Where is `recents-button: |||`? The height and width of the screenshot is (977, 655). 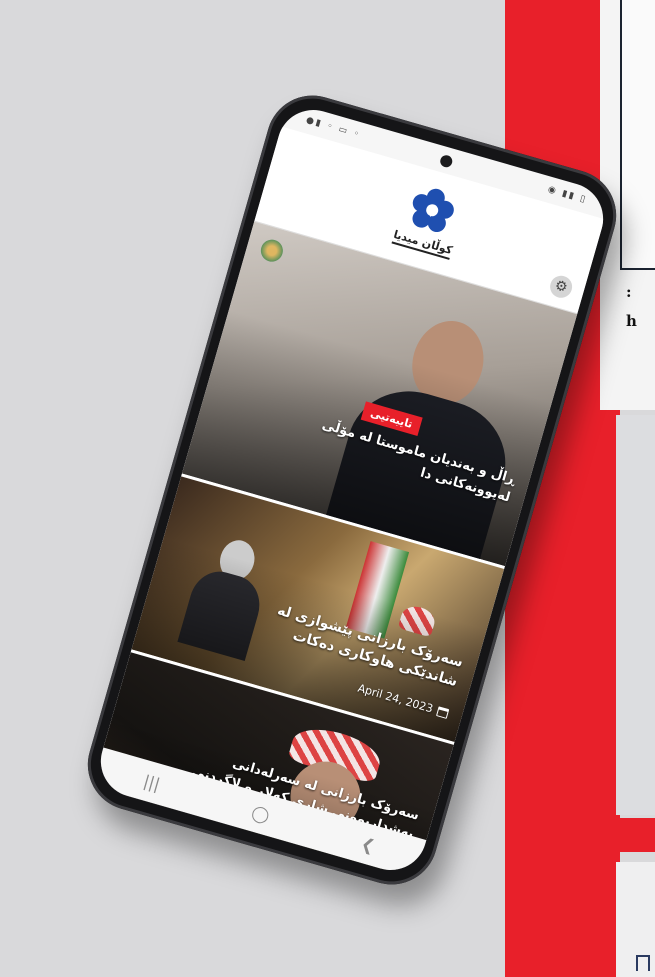
recents-button: ||| is located at coordinates (151, 782).